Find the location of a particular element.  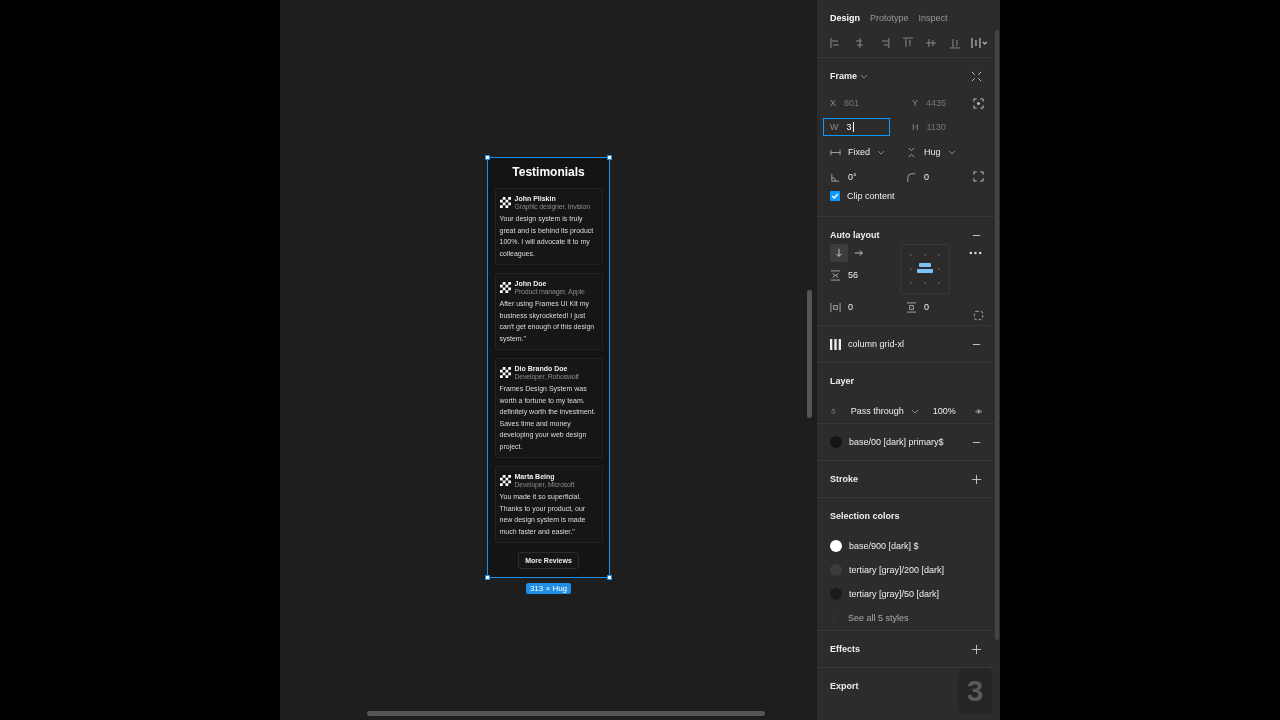

section-title: Frame is located at coordinates (843, 76).